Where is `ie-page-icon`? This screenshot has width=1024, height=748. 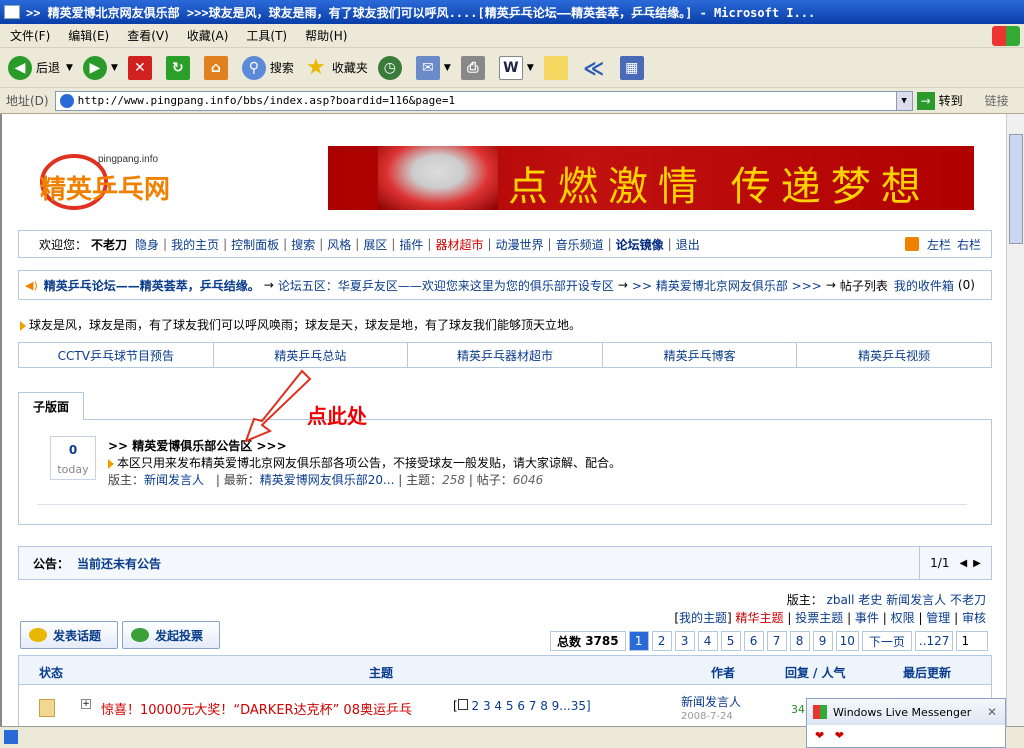 ie-page-icon is located at coordinates (66, 100).